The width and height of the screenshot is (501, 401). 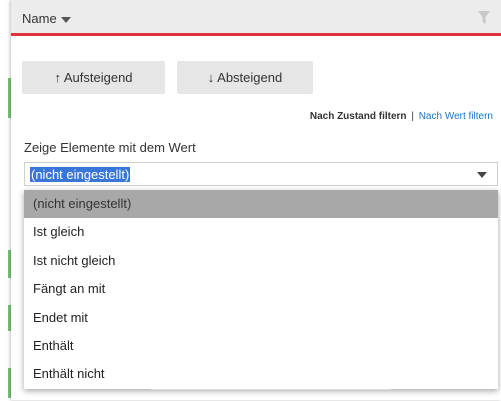 I want to click on dropdown-arrow-icon, so click(x=482, y=175).